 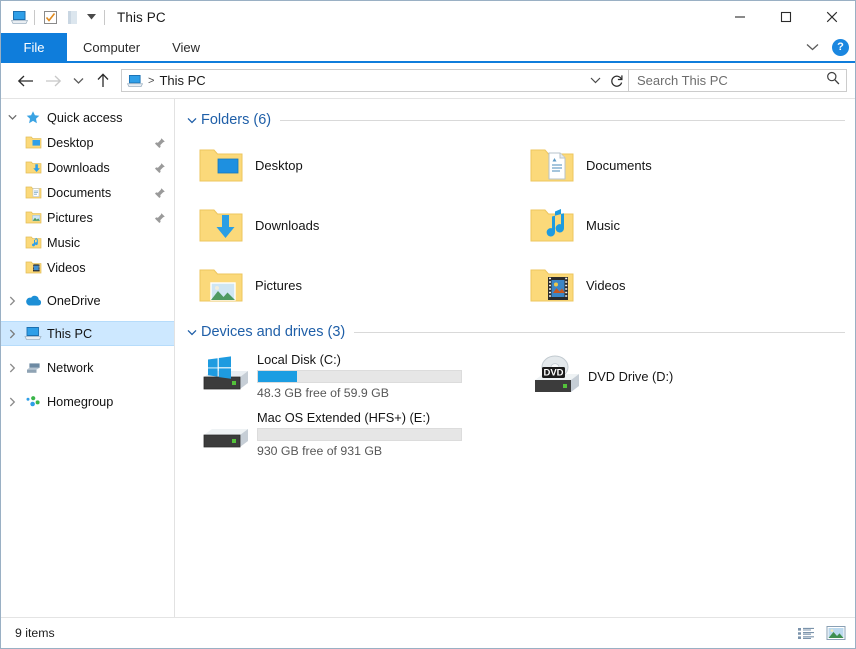 What do you see at coordinates (679, 376) in the screenshot?
I see `drive-tile-dvd-d: DVD DVD Drive (D:)` at bounding box center [679, 376].